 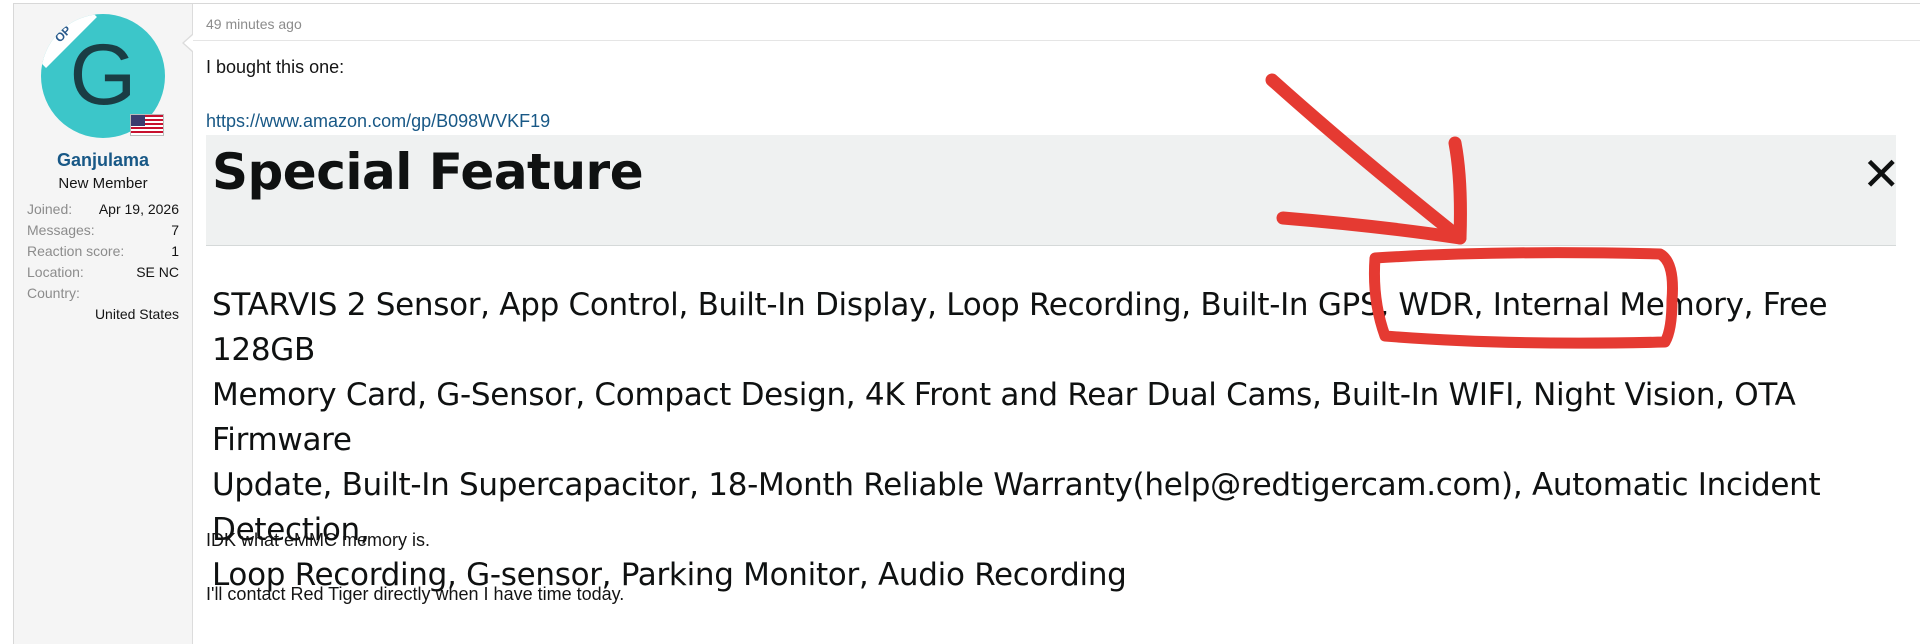 What do you see at coordinates (103, 183) in the screenshot?
I see `user-title: New Member` at bounding box center [103, 183].